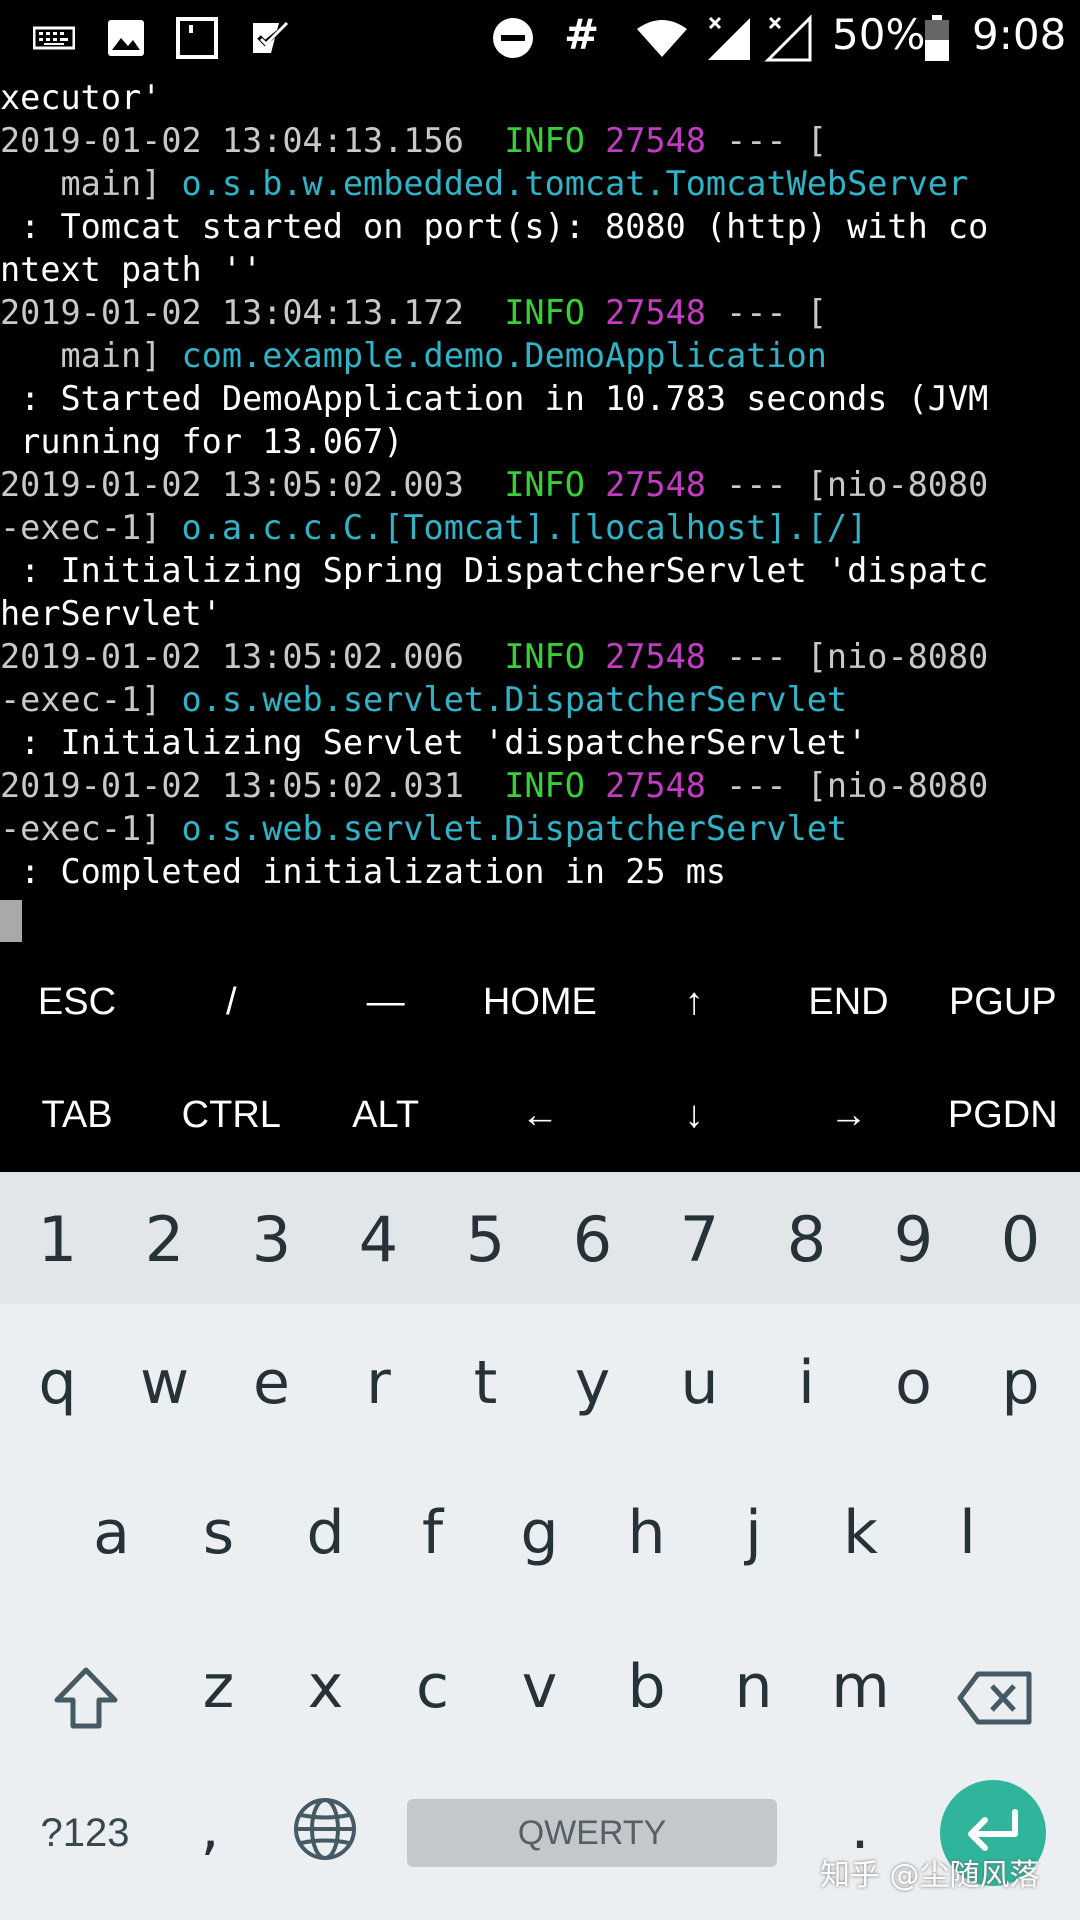  What do you see at coordinates (514, 828) in the screenshot?
I see `terminal-segment: o.s.web.servlet.DispatcherServlet` at bounding box center [514, 828].